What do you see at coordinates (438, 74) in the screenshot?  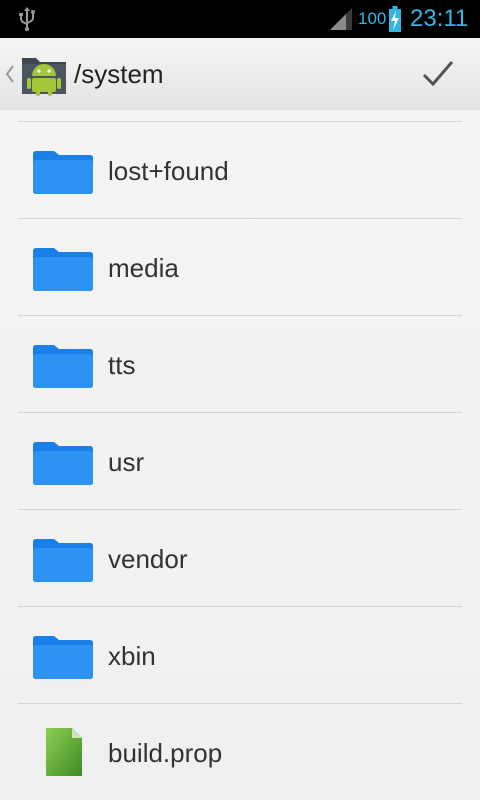 I see `checkmark-icon` at bounding box center [438, 74].